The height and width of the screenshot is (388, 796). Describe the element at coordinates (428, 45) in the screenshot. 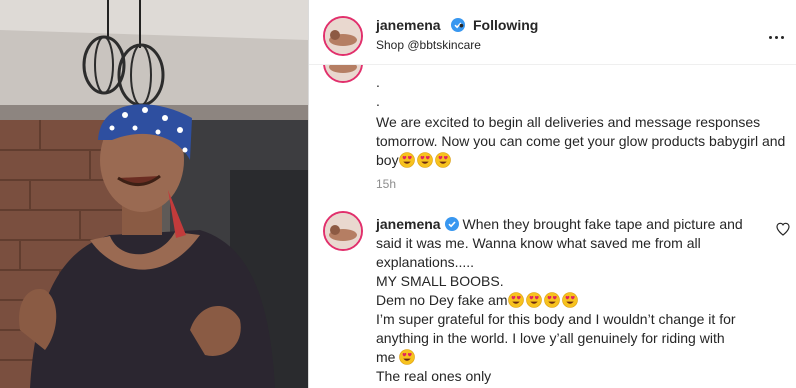

I see `shop-link: Shop @bbtskincare` at that location.